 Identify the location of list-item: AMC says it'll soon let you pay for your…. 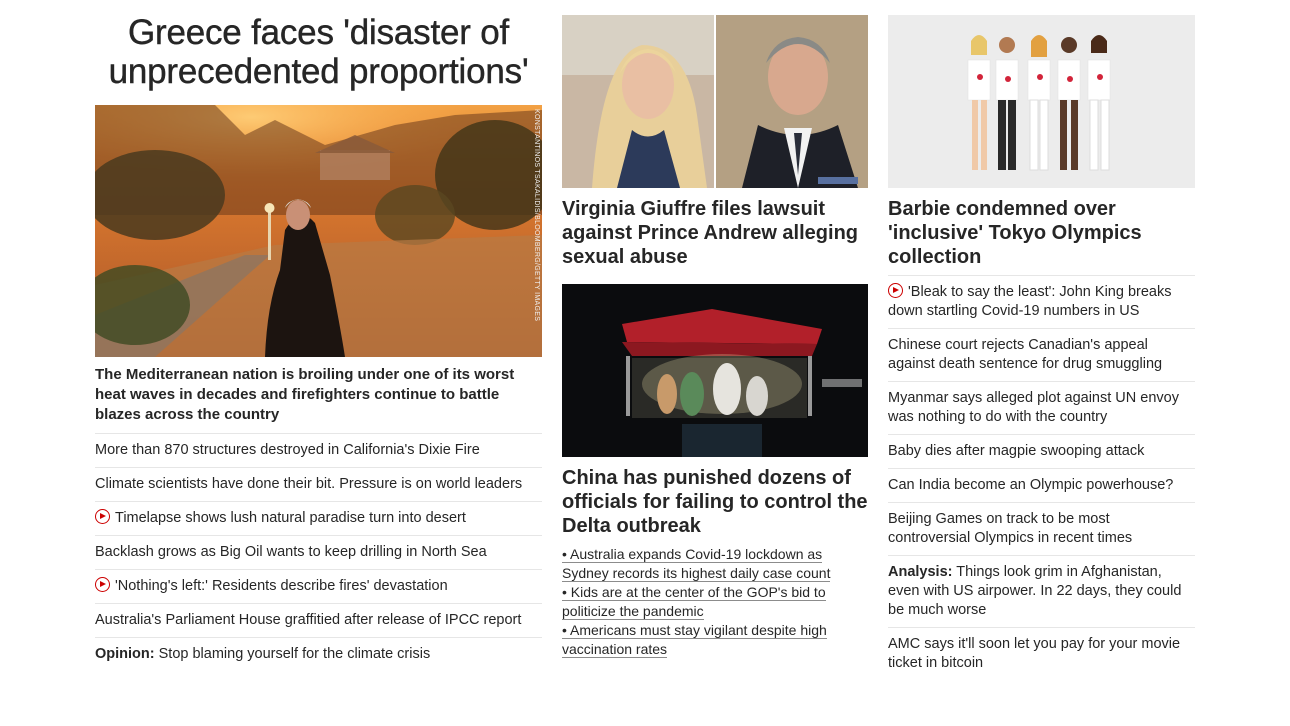
(1041, 654).